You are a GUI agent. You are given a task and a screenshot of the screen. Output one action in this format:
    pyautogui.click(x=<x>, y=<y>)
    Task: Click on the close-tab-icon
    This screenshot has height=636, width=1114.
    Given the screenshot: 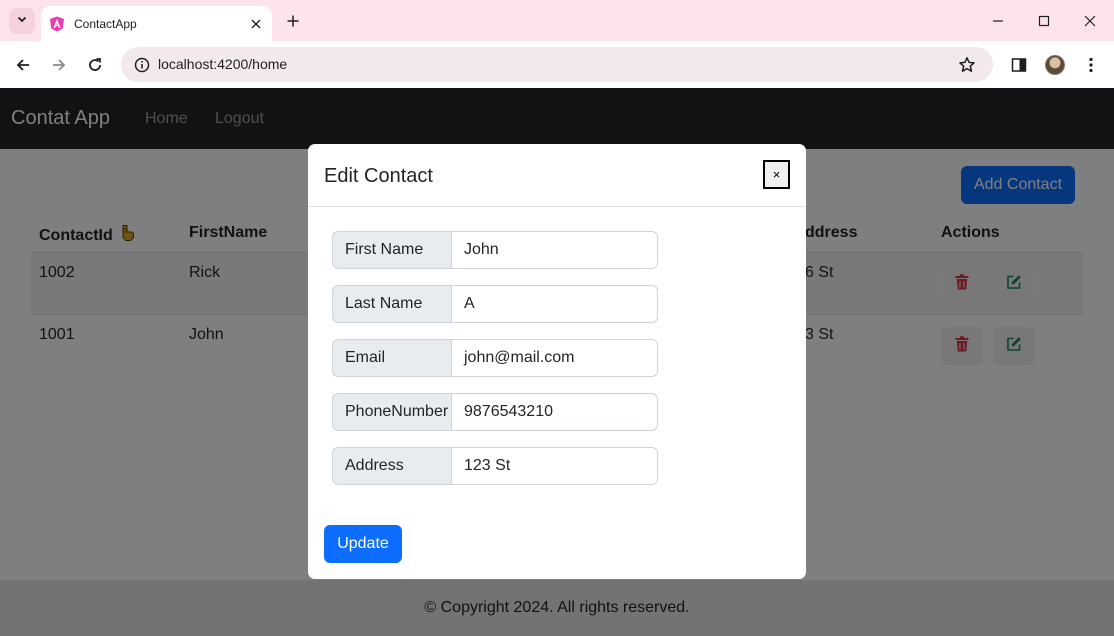 What is the action you would take?
    pyautogui.click(x=256, y=24)
    